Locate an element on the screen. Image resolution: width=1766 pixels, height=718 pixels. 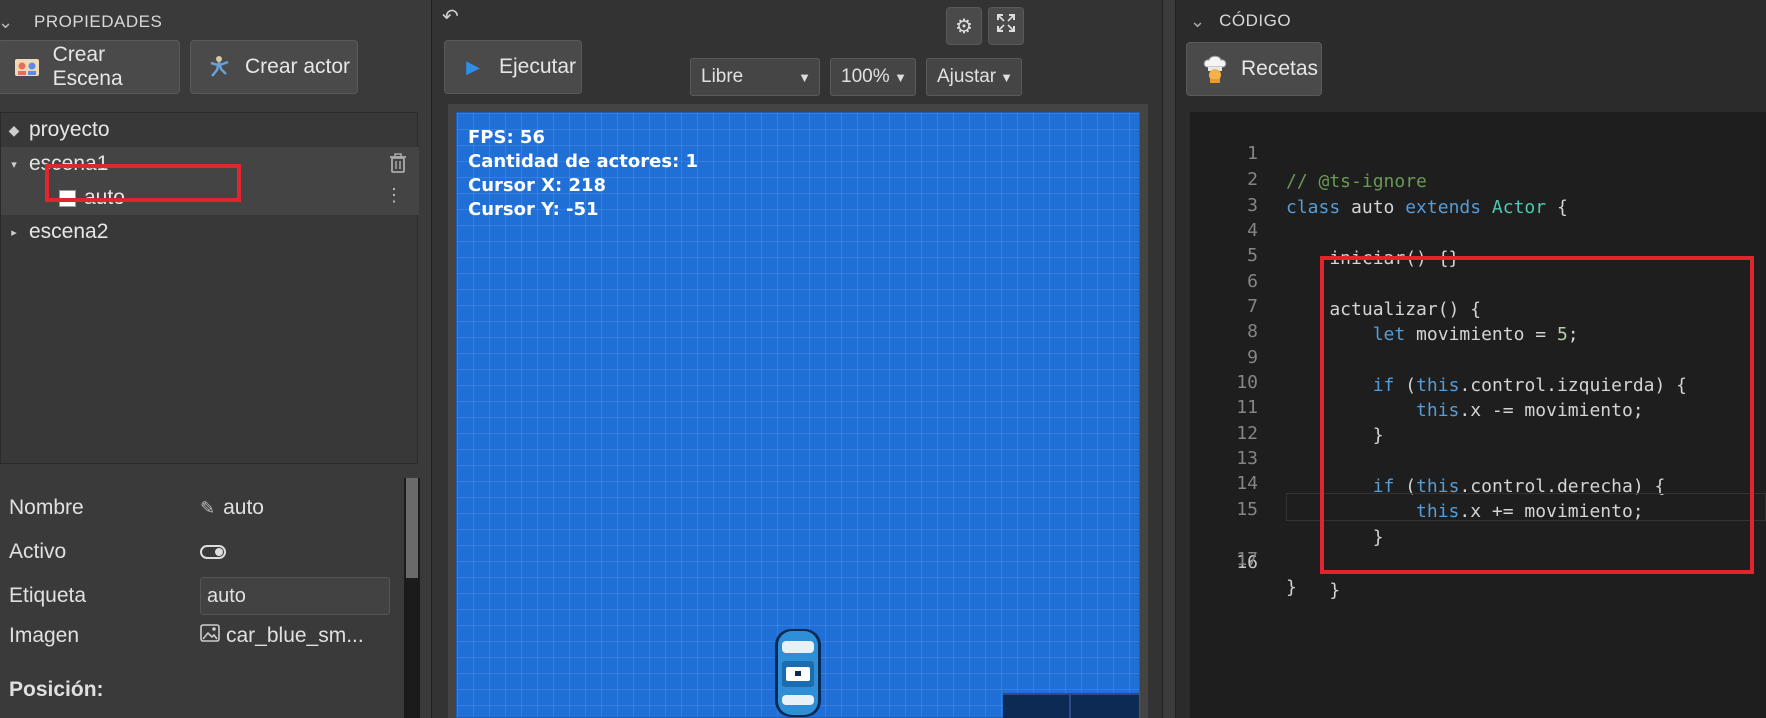
run-button: ▶ Ejecutar is located at coordinates (513, 67).